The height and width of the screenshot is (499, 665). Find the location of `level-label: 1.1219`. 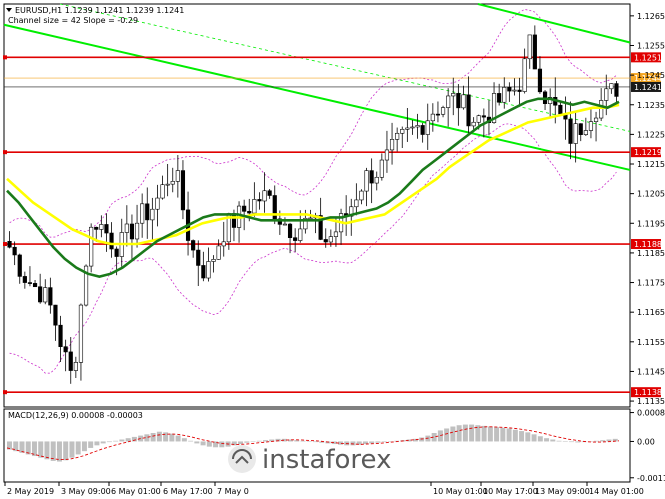

level-label: 1.1219 is located at coordinates (648, 152).